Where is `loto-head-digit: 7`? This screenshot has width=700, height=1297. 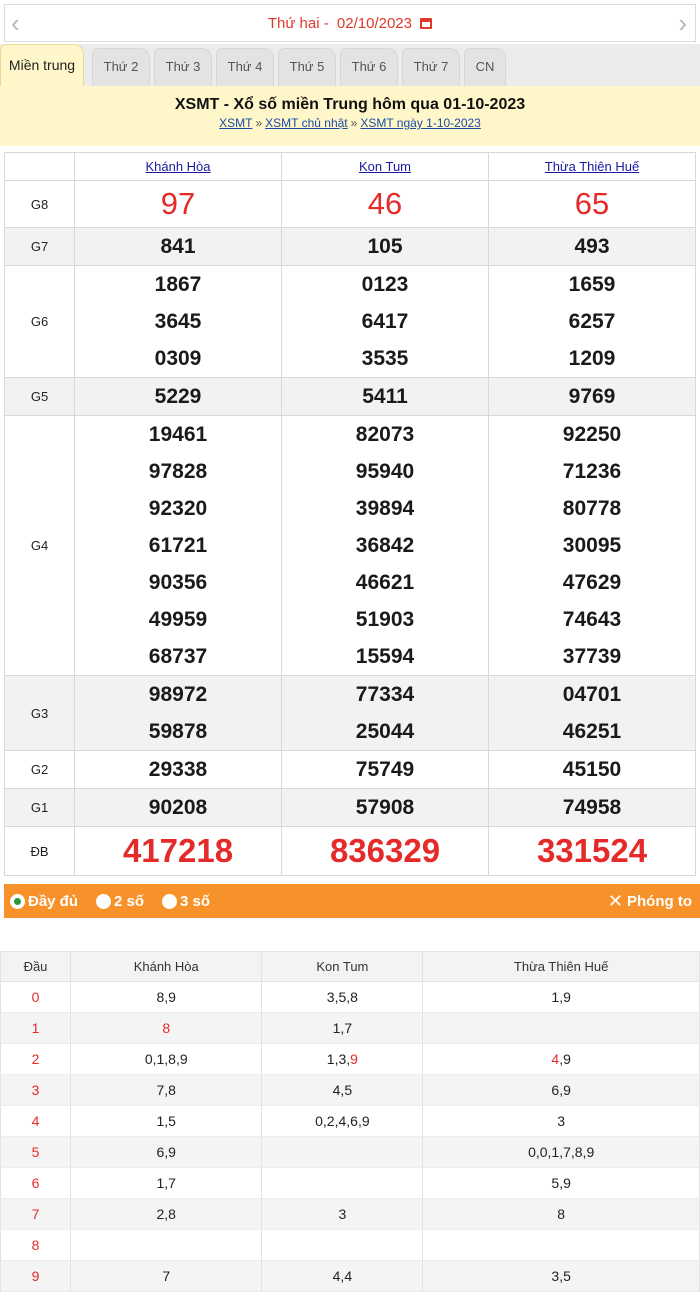 loto-head-digit: 7 is located at coordinates (35, 1214).